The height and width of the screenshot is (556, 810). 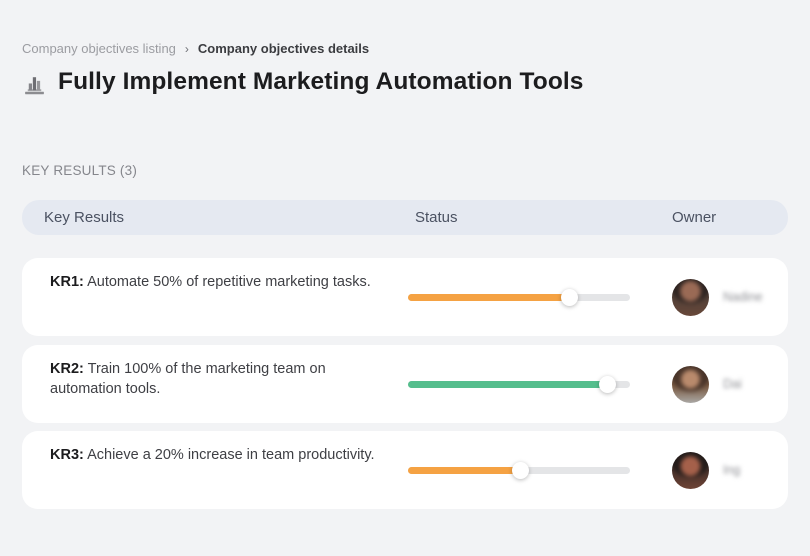 I want to click on chevron-right-icon: ›, so click(x=186, y=48).